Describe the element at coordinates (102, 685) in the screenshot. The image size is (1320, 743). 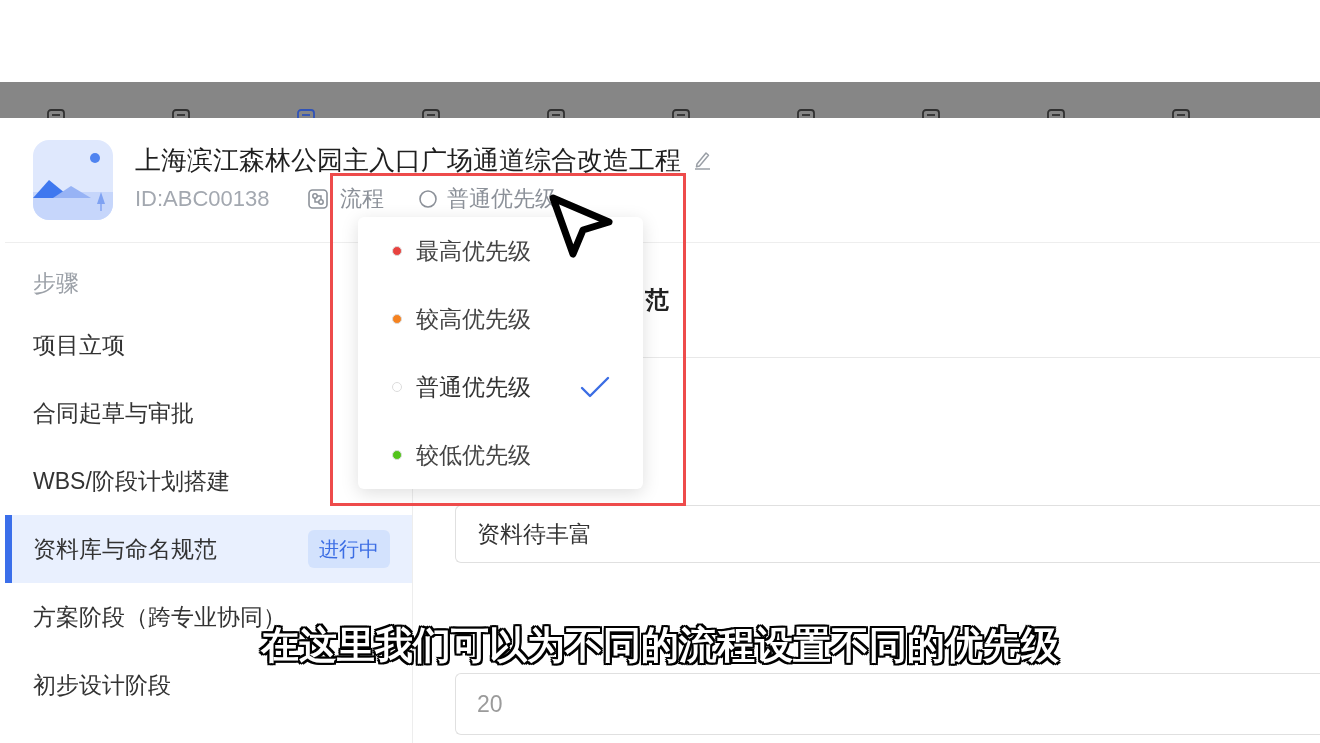
I see `step-item: 初步设计阶段` at that location.